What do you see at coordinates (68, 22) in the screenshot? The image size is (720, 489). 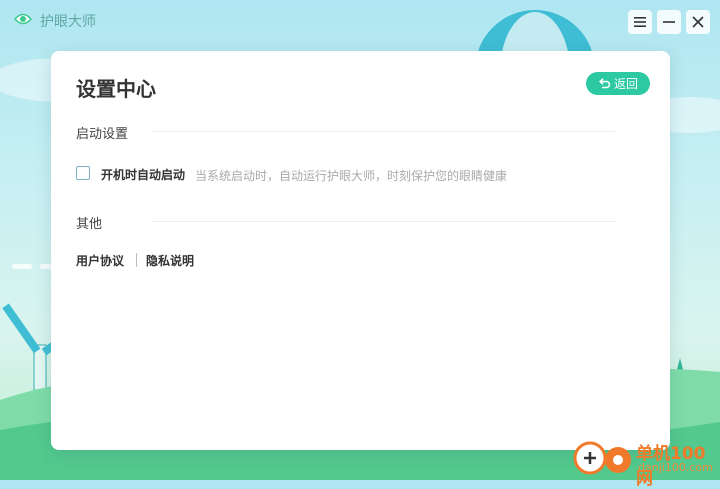 I see `app-name: 护眼大师` at bounding box center [68, 22].